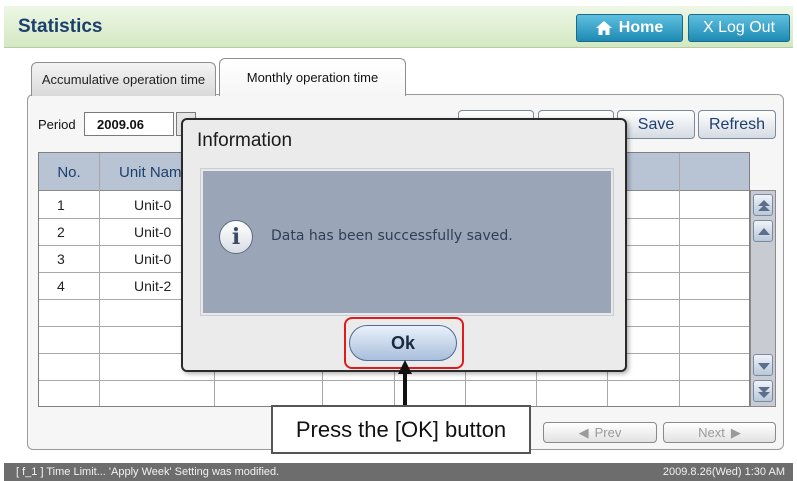 This screenshot has height=481, width=797. I want to click on dialog-title: Information, so click(245, 140).